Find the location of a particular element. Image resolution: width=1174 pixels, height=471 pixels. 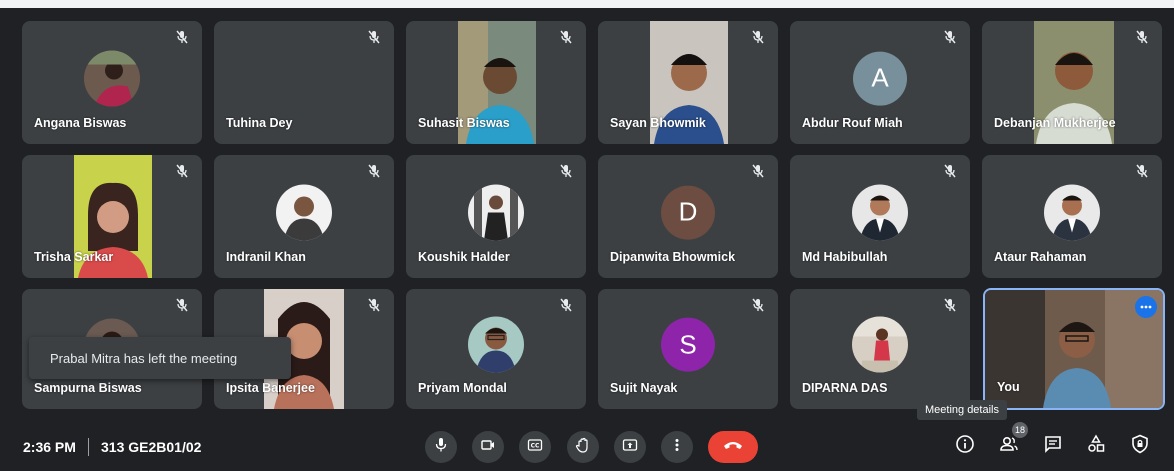

avatar: D is located at coordinates (688, 212).